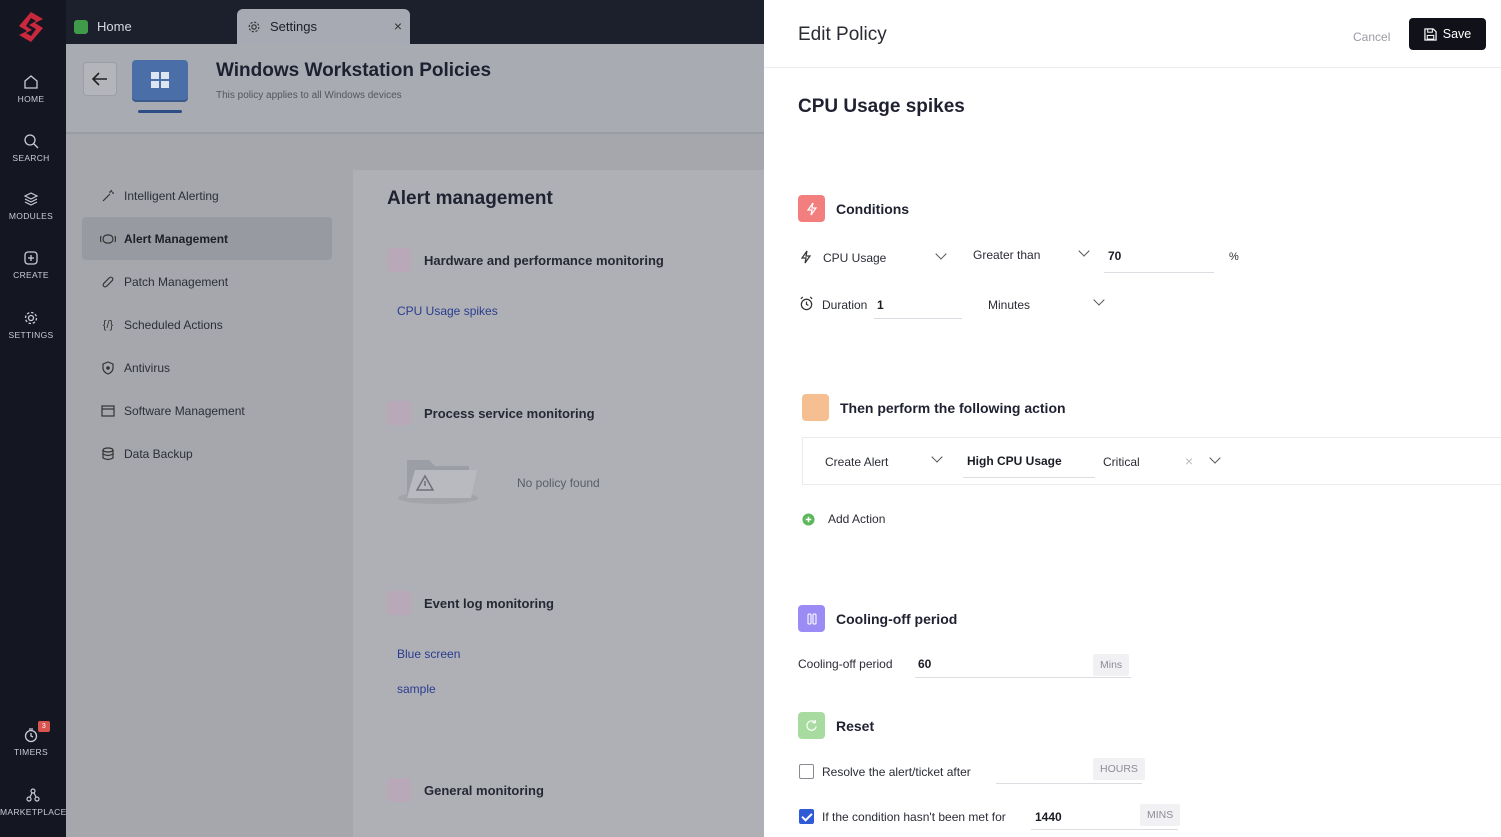 The image size is (1501, 837). What do you see at coordinates (416, 22) in the screenshot?
I see `tab-bar: Home Settings ×` at bounding box center [416, 22].